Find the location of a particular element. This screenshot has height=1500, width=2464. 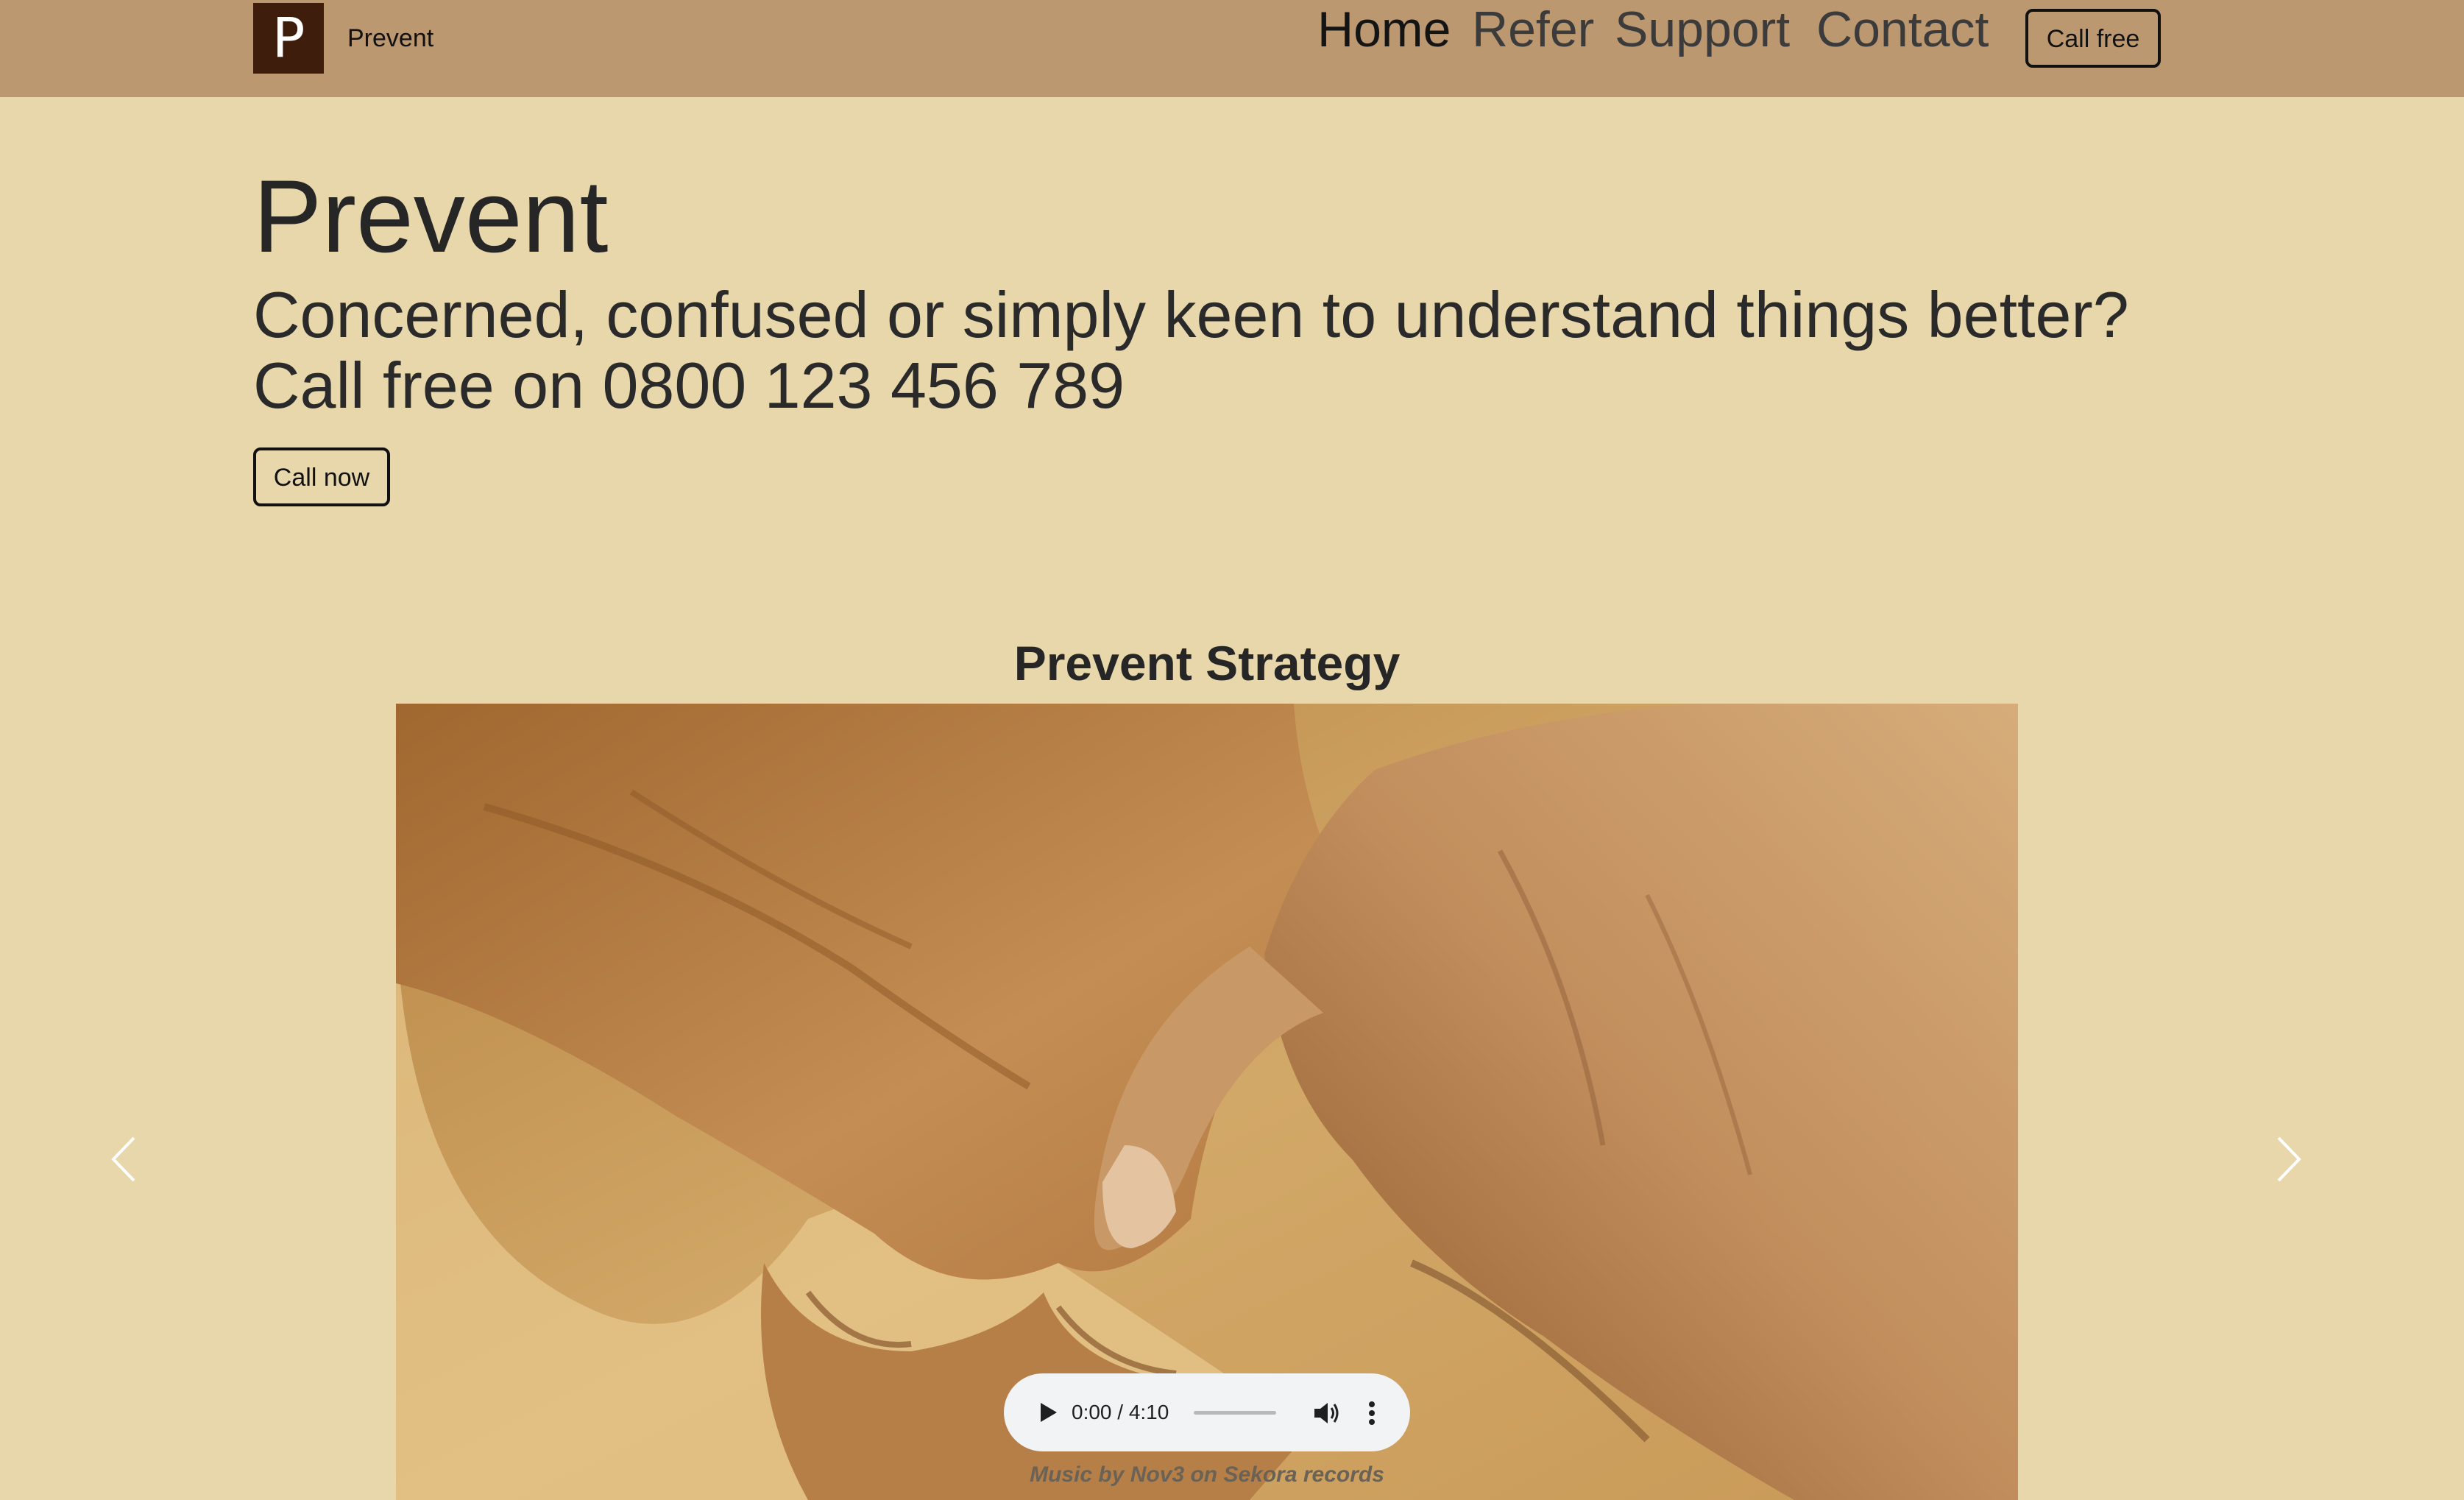

call-free-button: Call free is located at coordinates (2093, 38).